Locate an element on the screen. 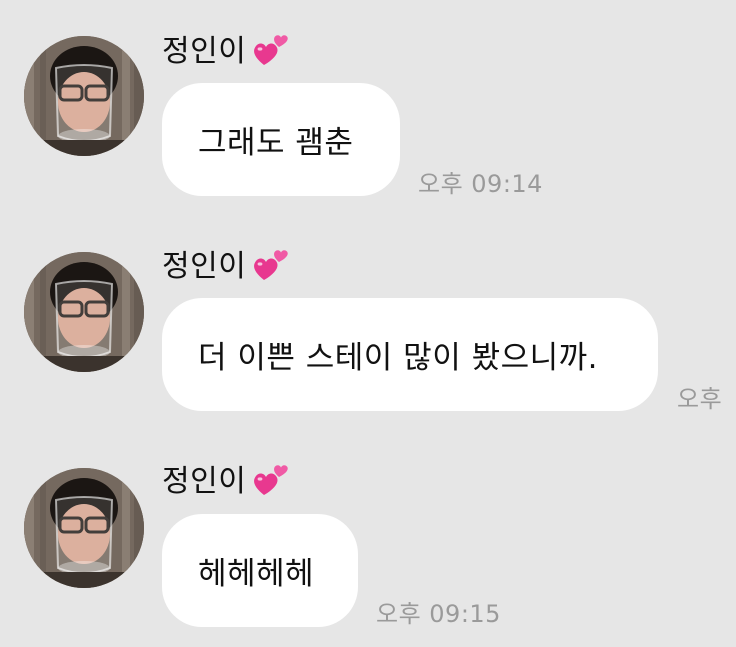  message-timestamp: 오후 is located at coordinates (700, 399).